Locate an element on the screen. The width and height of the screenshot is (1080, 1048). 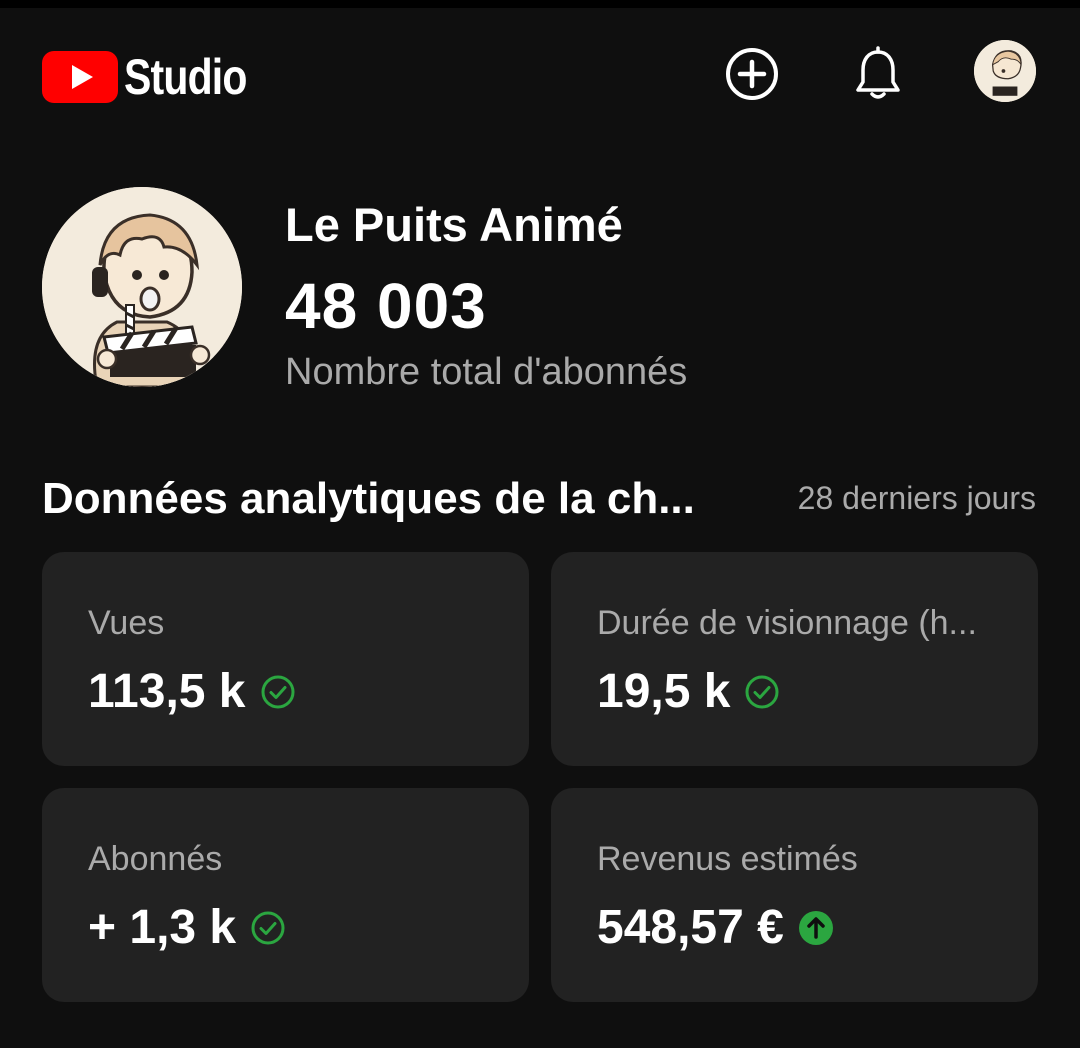
channel-avatar is located at coordinates (142, 287).